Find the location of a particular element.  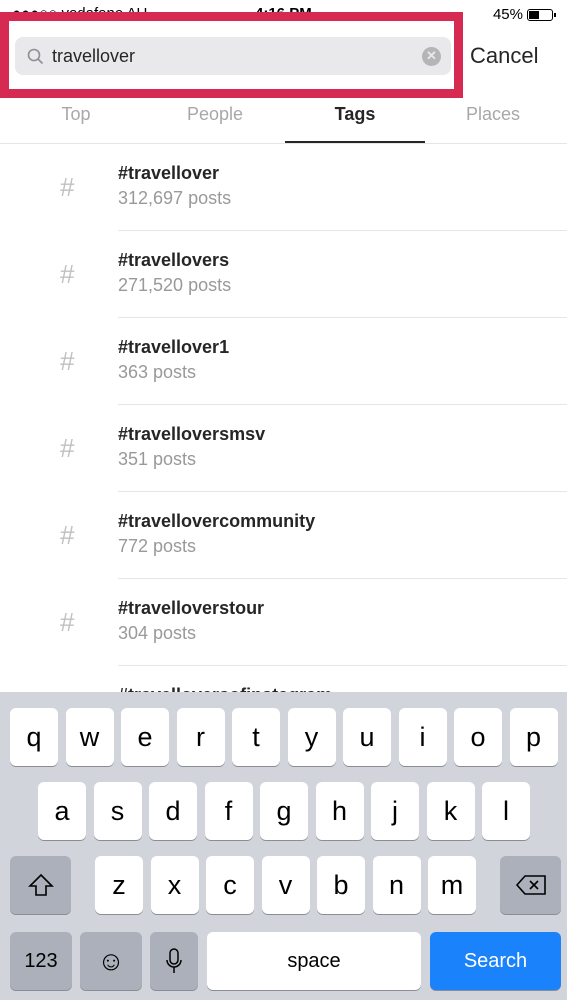

microphone-icon is located at coordinates (174, 960).